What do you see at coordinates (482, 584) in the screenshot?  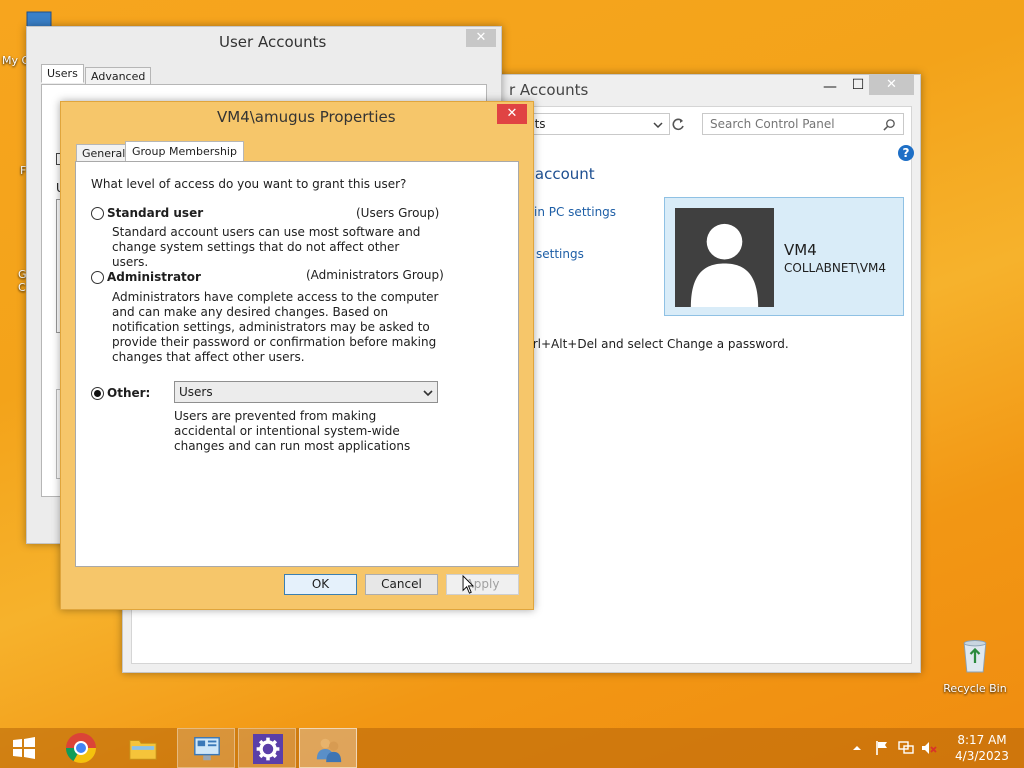 I see `apply-button: Apply` at bounding box center [482, 584].